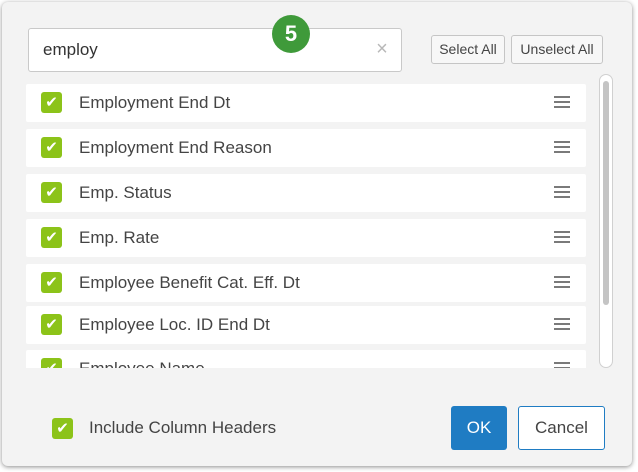 The width and height of the screenshot is (638, 472). I want to click on cancel-button: Cancel, so click(561, 428).